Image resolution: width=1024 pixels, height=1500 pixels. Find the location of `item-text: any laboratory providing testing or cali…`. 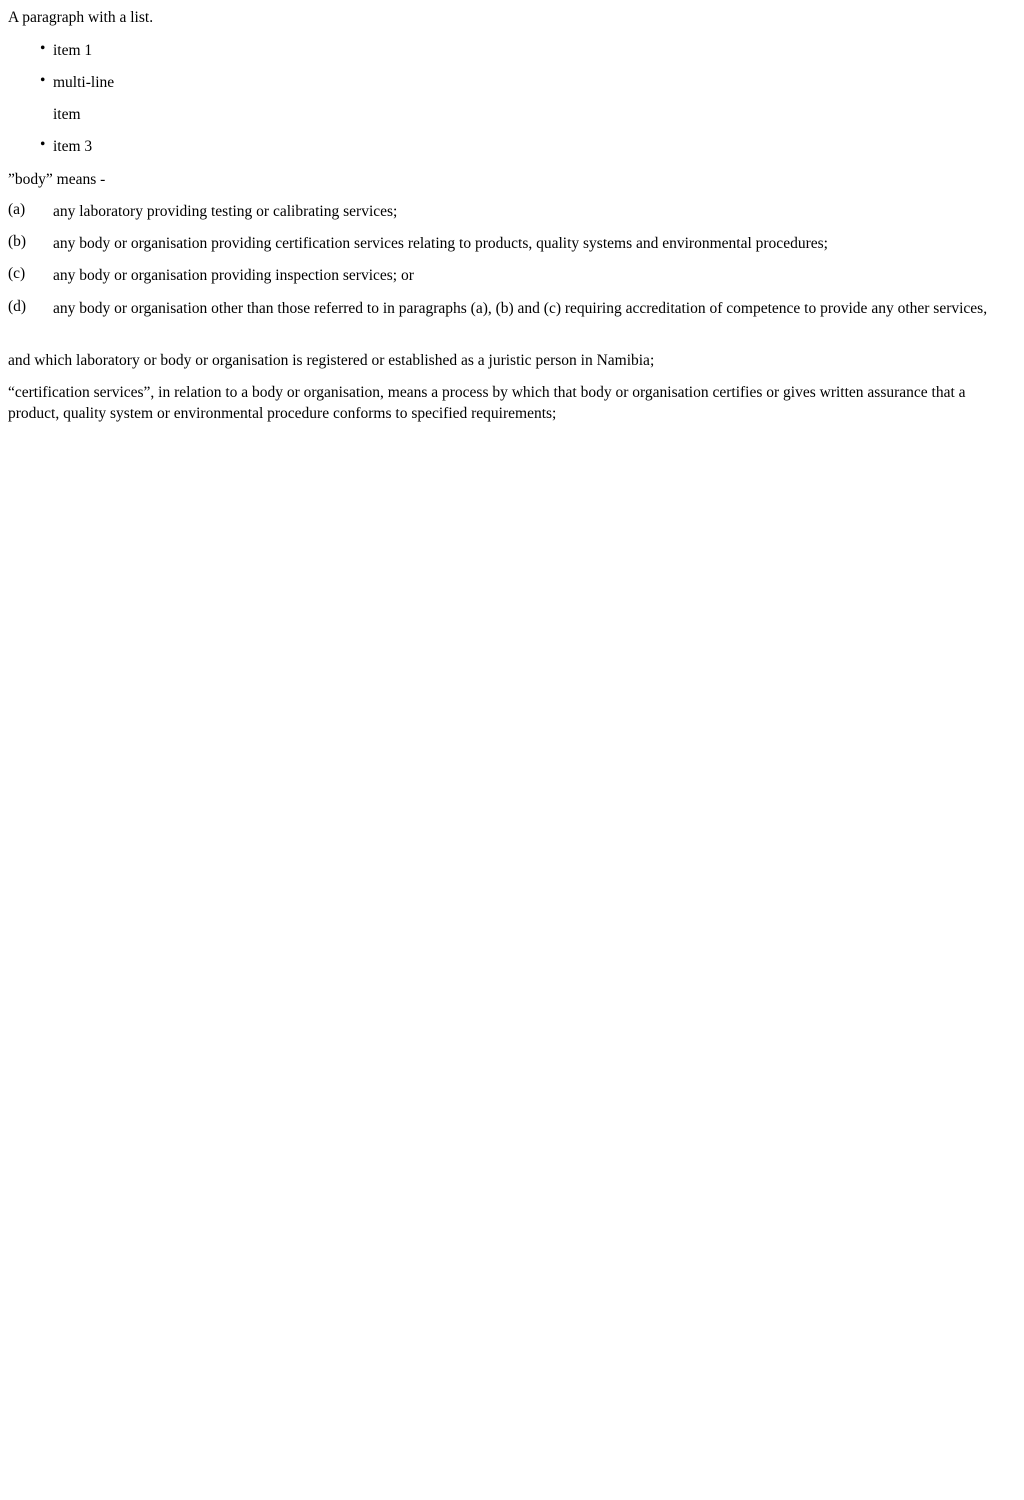

item-text: any laboratory providing testing or cali… is located at coordinates (225, 211).